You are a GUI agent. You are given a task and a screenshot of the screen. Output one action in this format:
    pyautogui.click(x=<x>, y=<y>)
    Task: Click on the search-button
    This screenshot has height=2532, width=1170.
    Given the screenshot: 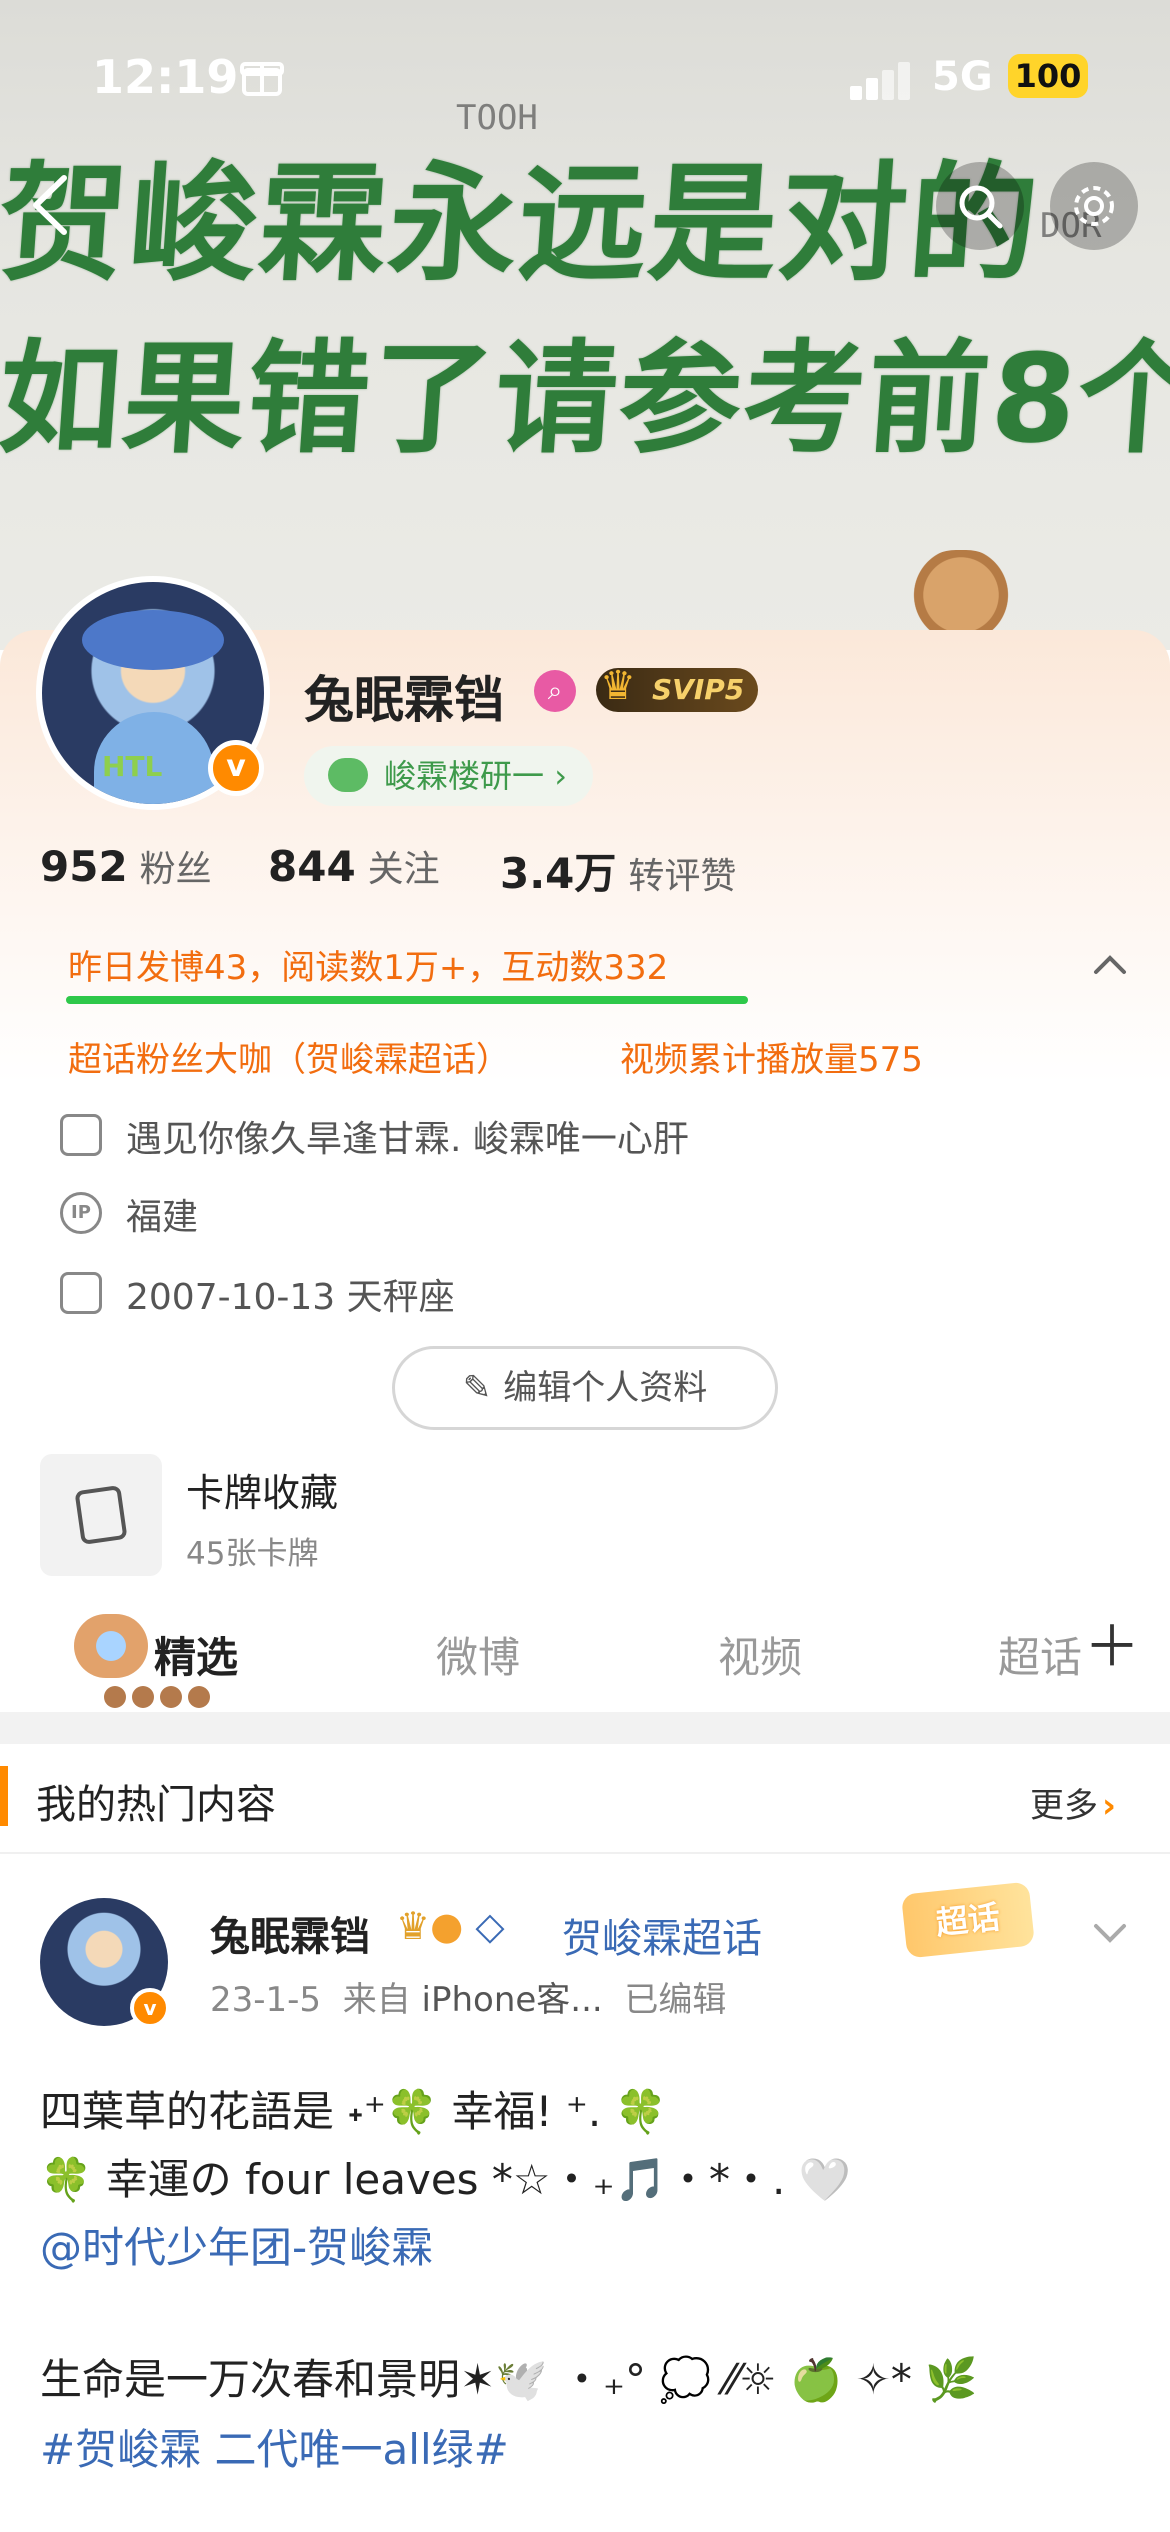 What is the action you would take?
    pyautogui.click(x=980, y=206)
    